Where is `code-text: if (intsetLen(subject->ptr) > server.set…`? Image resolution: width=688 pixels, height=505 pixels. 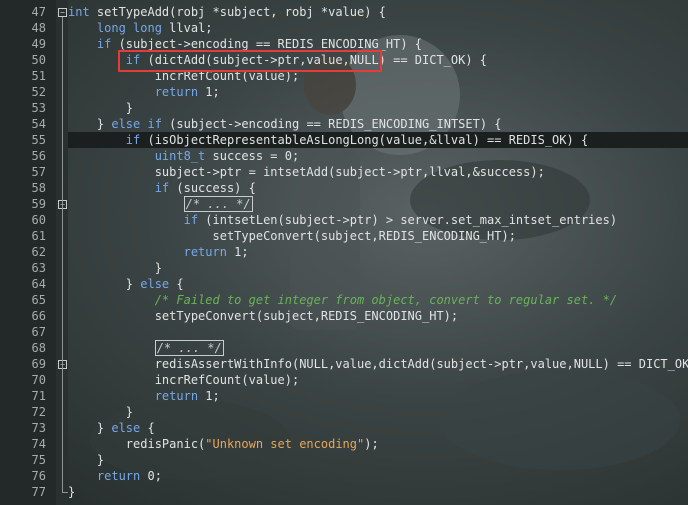
code-text: if (intsetLen(subject->ptr) > server.set… is located at coordinates (400, 220).